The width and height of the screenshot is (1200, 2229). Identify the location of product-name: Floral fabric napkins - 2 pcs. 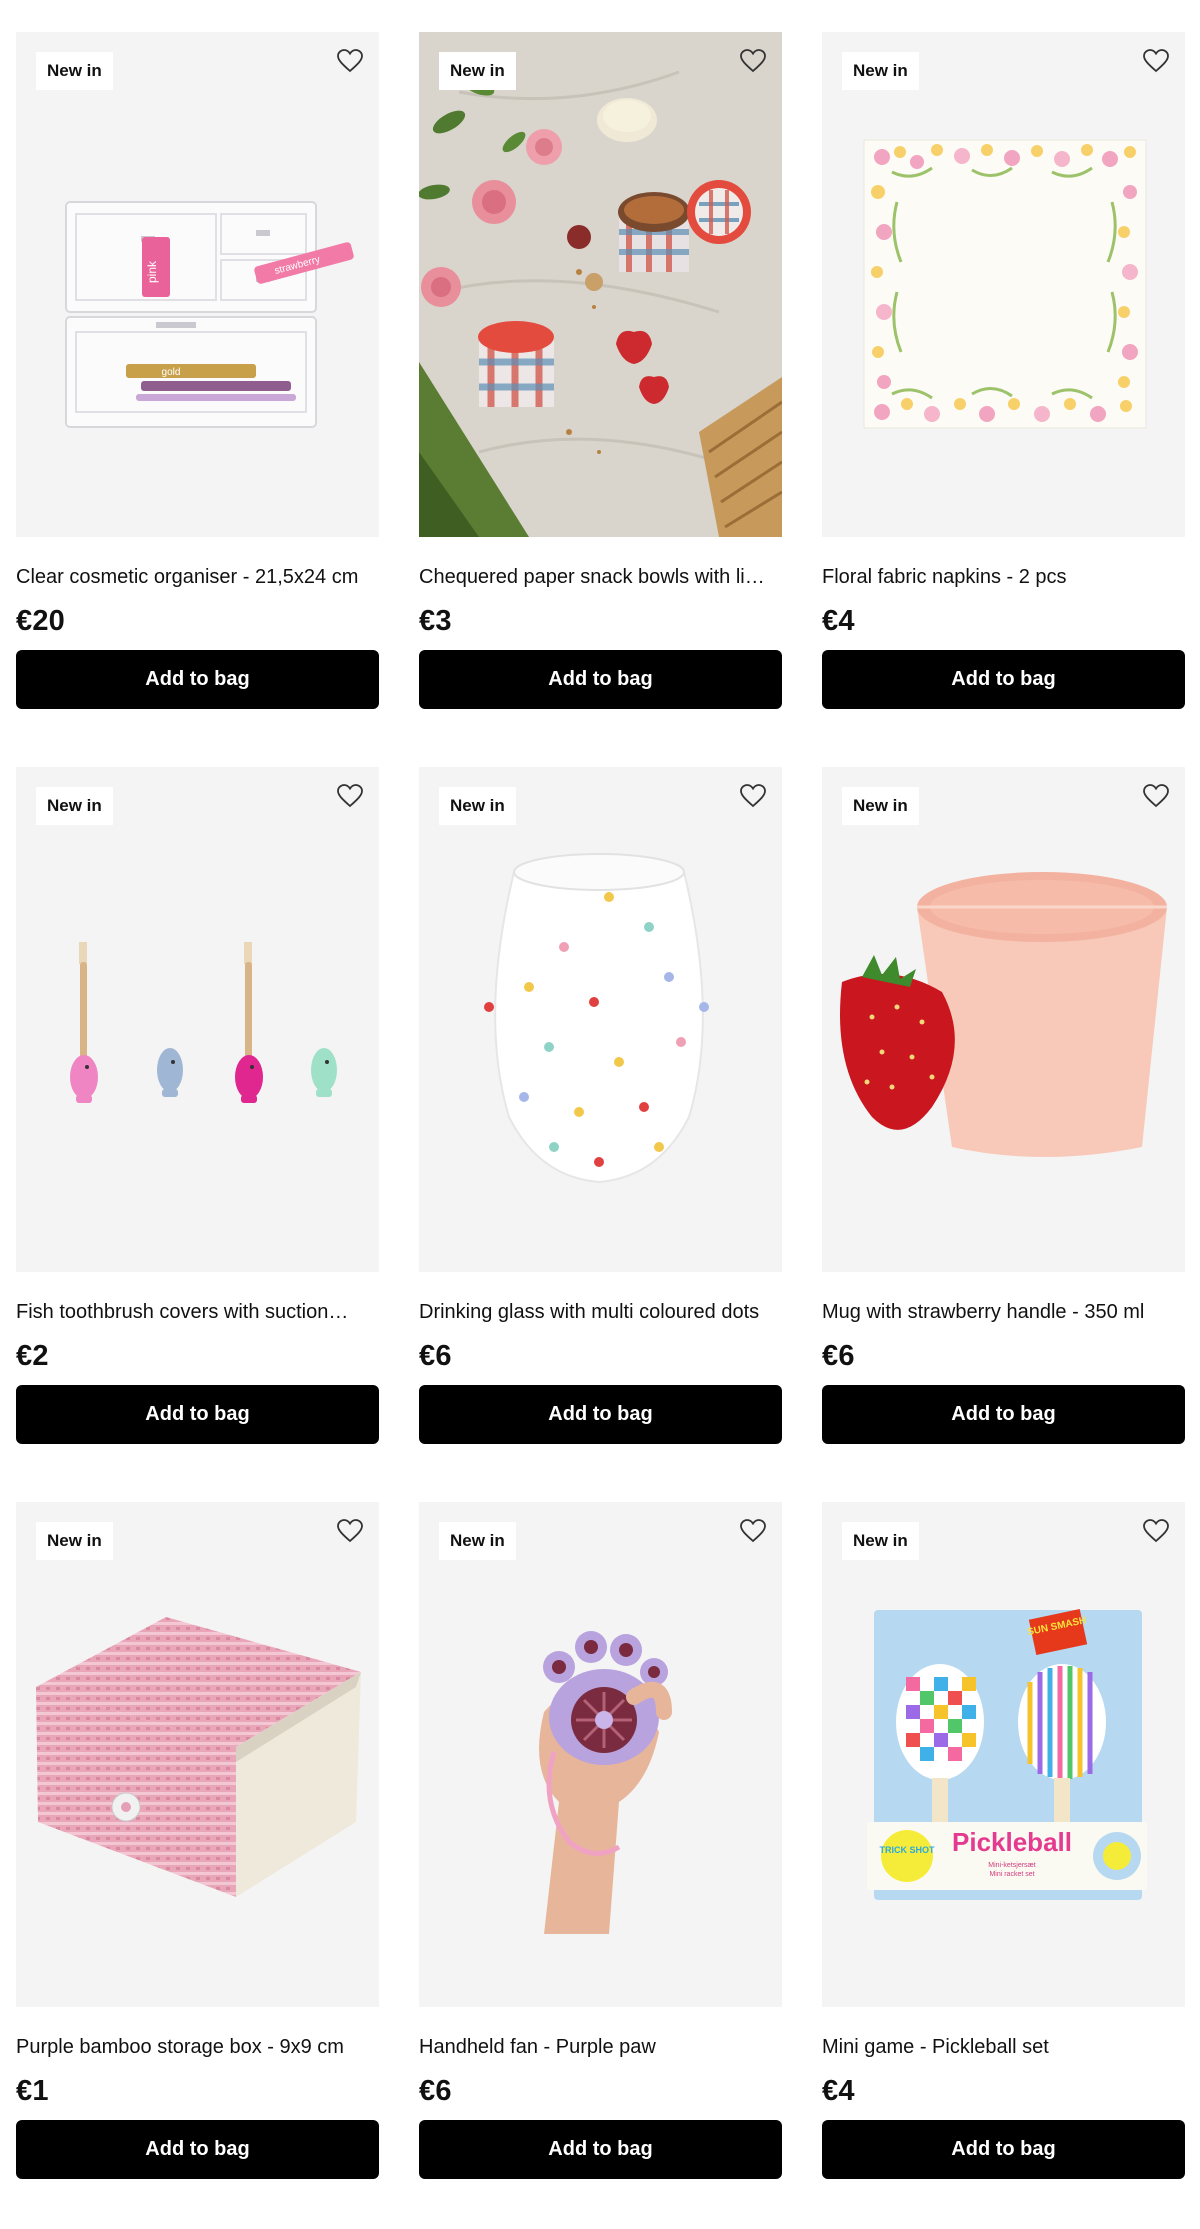
(1003, 577).